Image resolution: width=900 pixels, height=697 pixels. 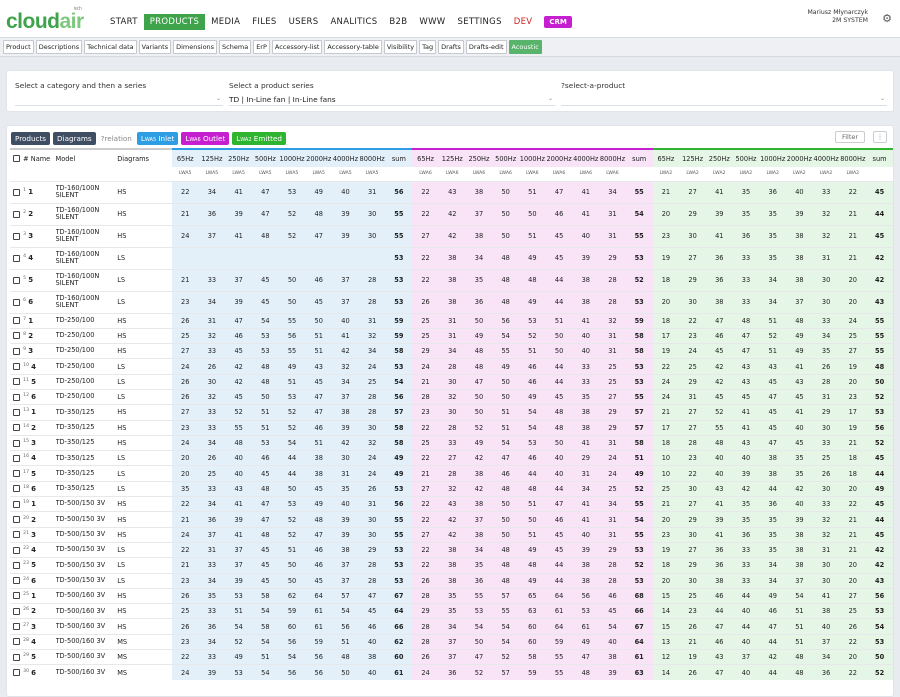 What do you see at coordinates (880, 137) in the screenshot?
I see `more-options-icon: ⋮` at bounding box center [880, 137].